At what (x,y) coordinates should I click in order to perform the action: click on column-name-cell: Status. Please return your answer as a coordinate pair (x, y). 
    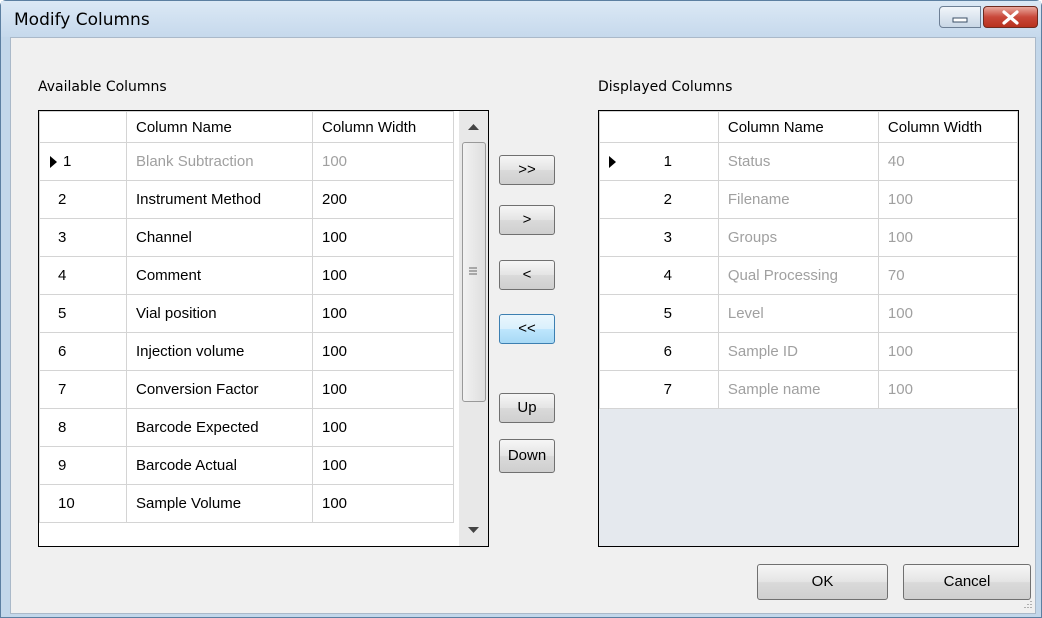
    Looking at the image, I should click on (798, 161).